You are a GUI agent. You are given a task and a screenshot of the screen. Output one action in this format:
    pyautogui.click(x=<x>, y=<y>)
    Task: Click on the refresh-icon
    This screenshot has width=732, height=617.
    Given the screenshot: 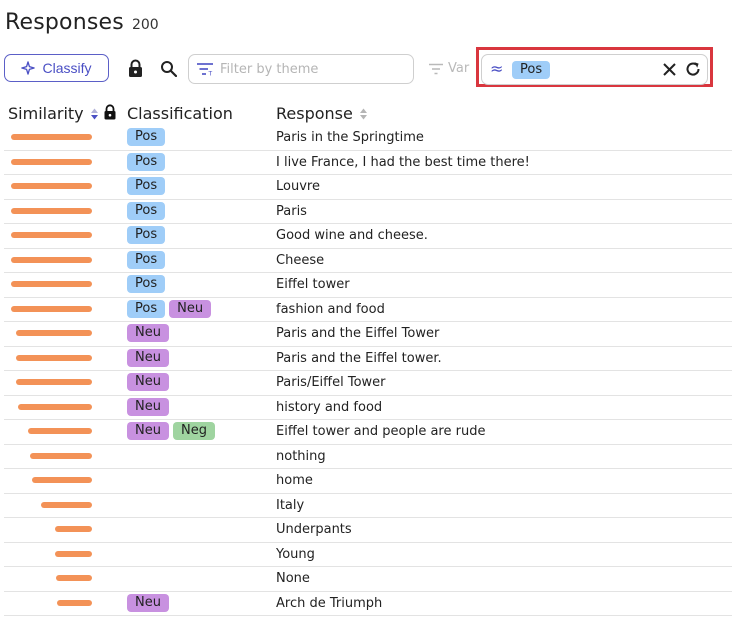 What is the action you would take?
    pyautogui.click(x=693, y=69)
    